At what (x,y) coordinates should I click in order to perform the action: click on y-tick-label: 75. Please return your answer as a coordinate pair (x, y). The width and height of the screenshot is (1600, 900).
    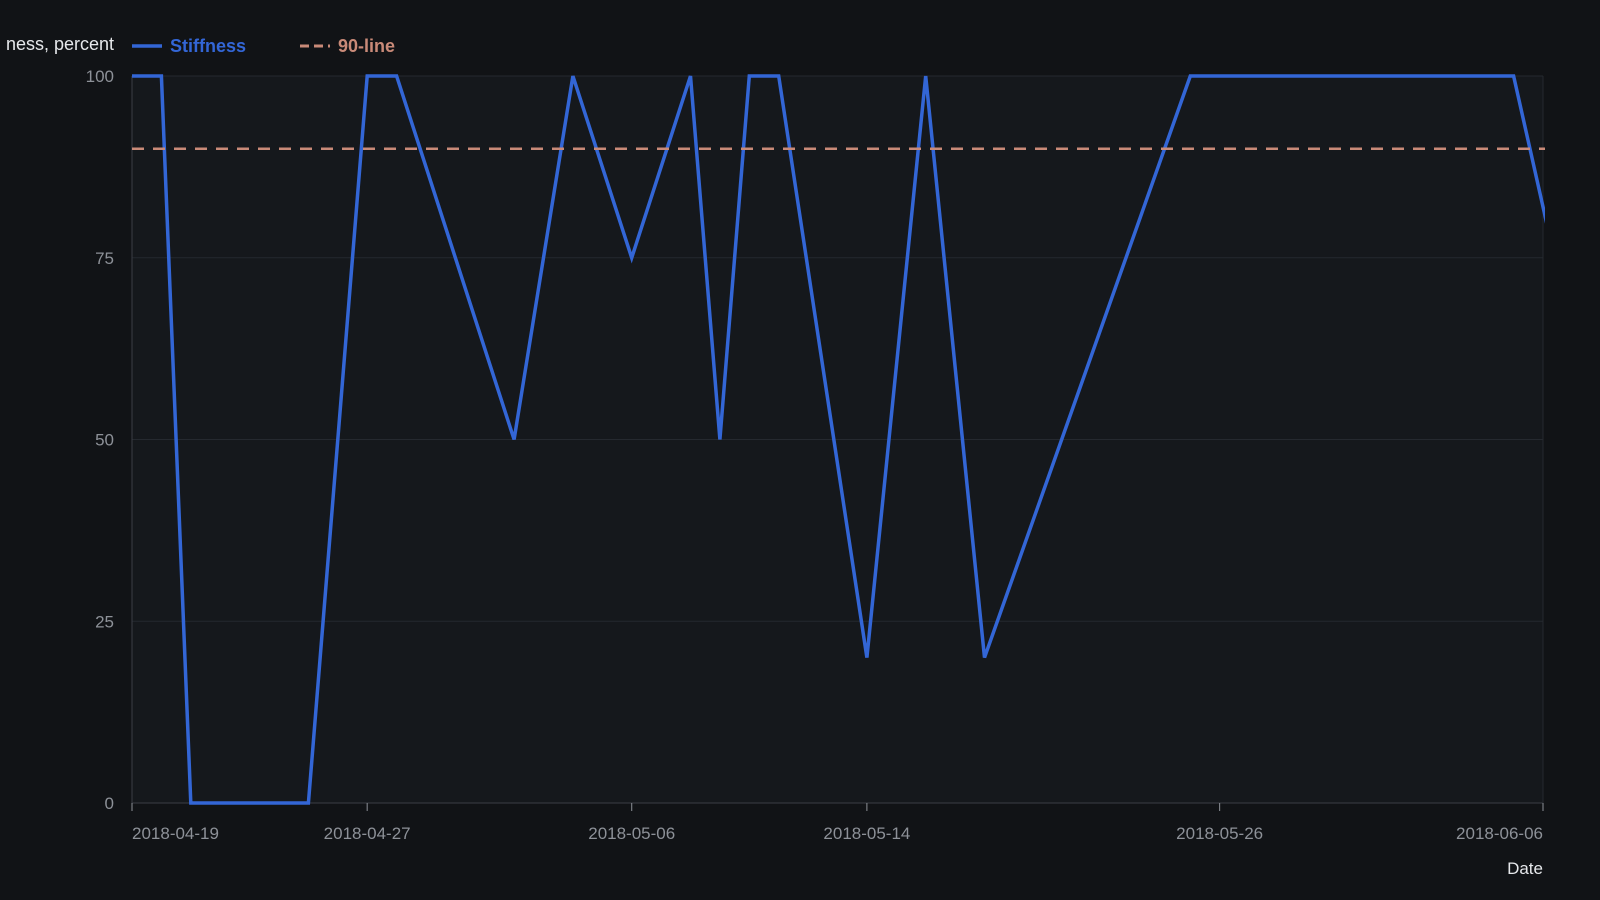
    Looking at the image, I should click on (104, 258).